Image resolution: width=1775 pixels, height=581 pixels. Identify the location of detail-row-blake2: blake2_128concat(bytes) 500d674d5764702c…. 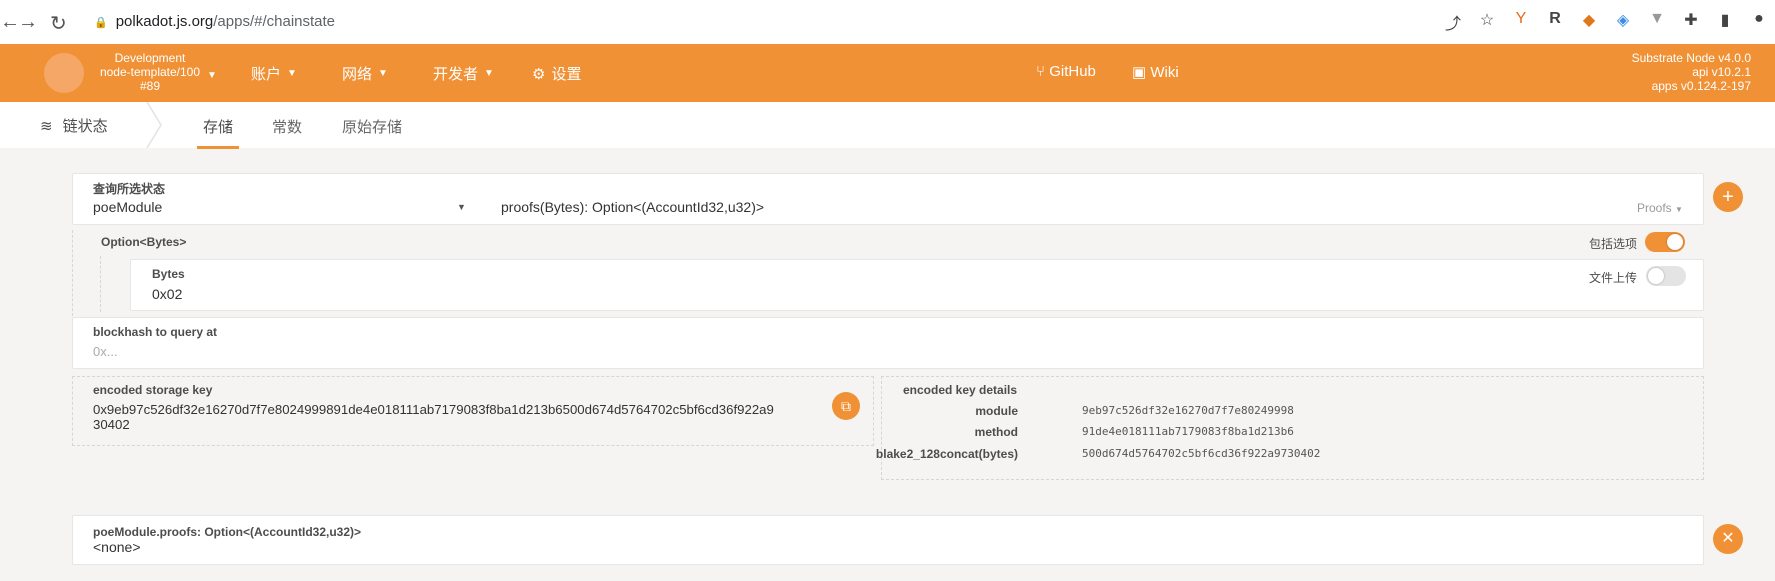
(1249, 457).